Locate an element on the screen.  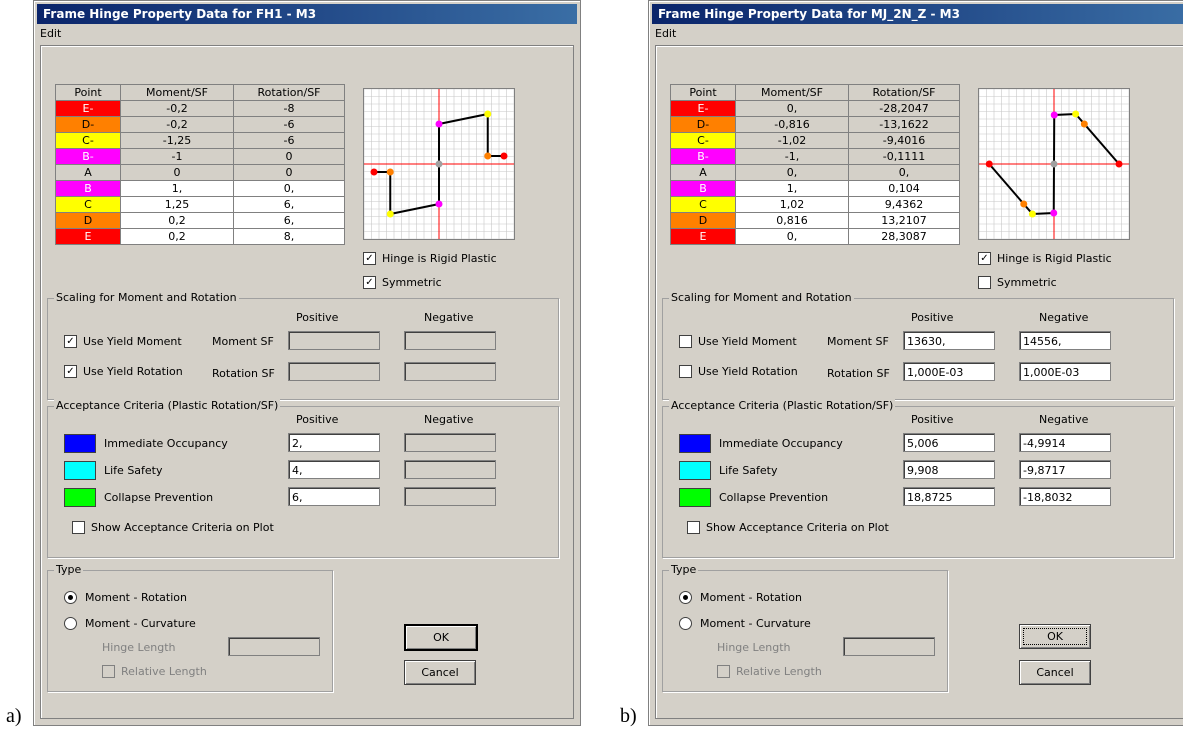
table-row: C 1,02 9,4362 is located at coordinates (815, 204).